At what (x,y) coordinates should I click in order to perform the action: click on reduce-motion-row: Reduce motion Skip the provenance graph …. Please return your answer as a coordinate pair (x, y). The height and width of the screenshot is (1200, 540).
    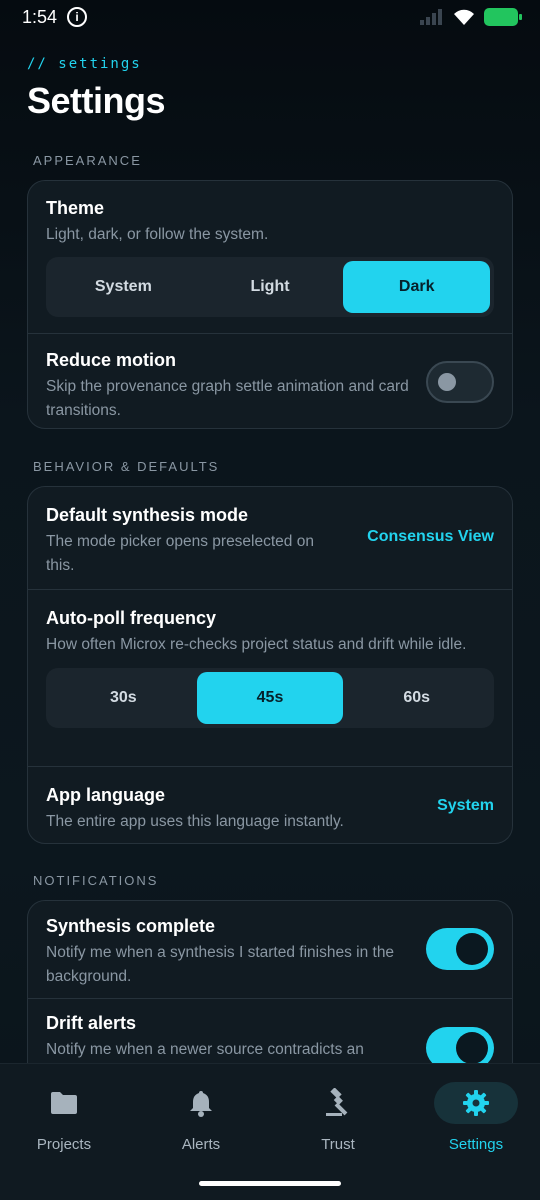
    Looking at the image, I should click on (270, 380).